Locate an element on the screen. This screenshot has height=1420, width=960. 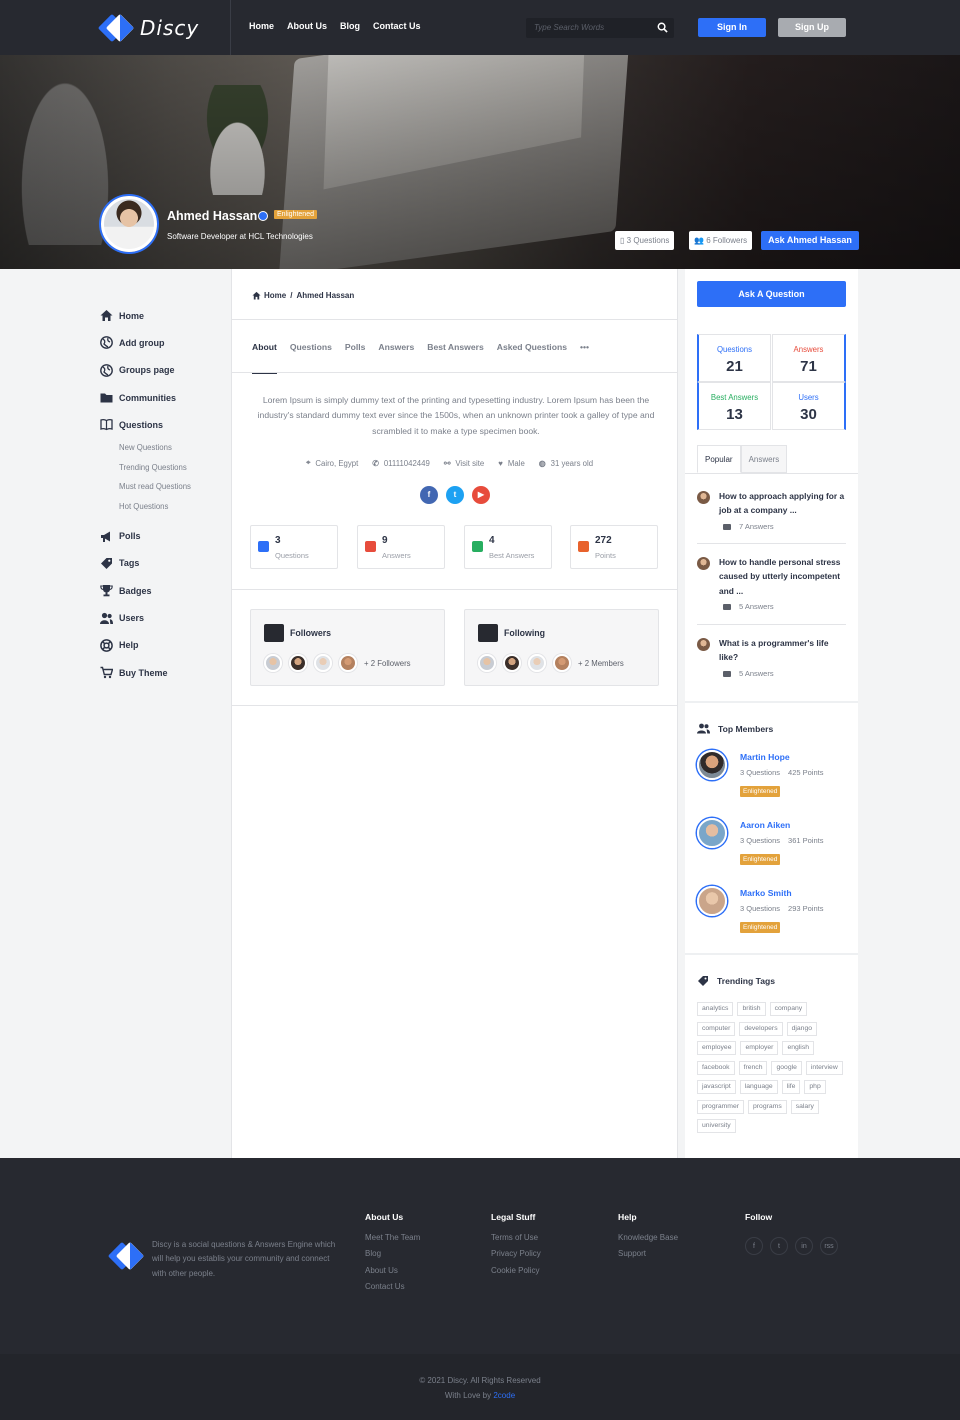
footer-link-knowledge-base: Knowledge Base is located at coordinates (648, 1241).